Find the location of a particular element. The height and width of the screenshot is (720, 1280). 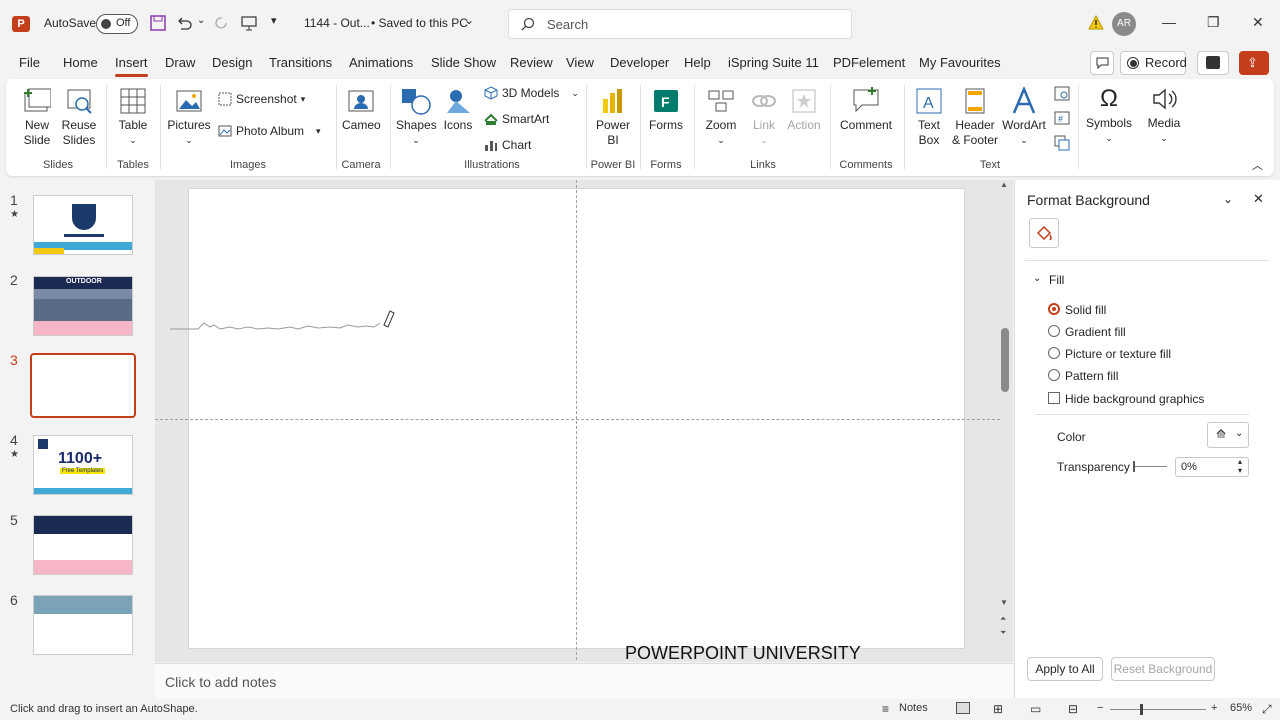

tab-developer: Developer is located at coordinates (639, 62).